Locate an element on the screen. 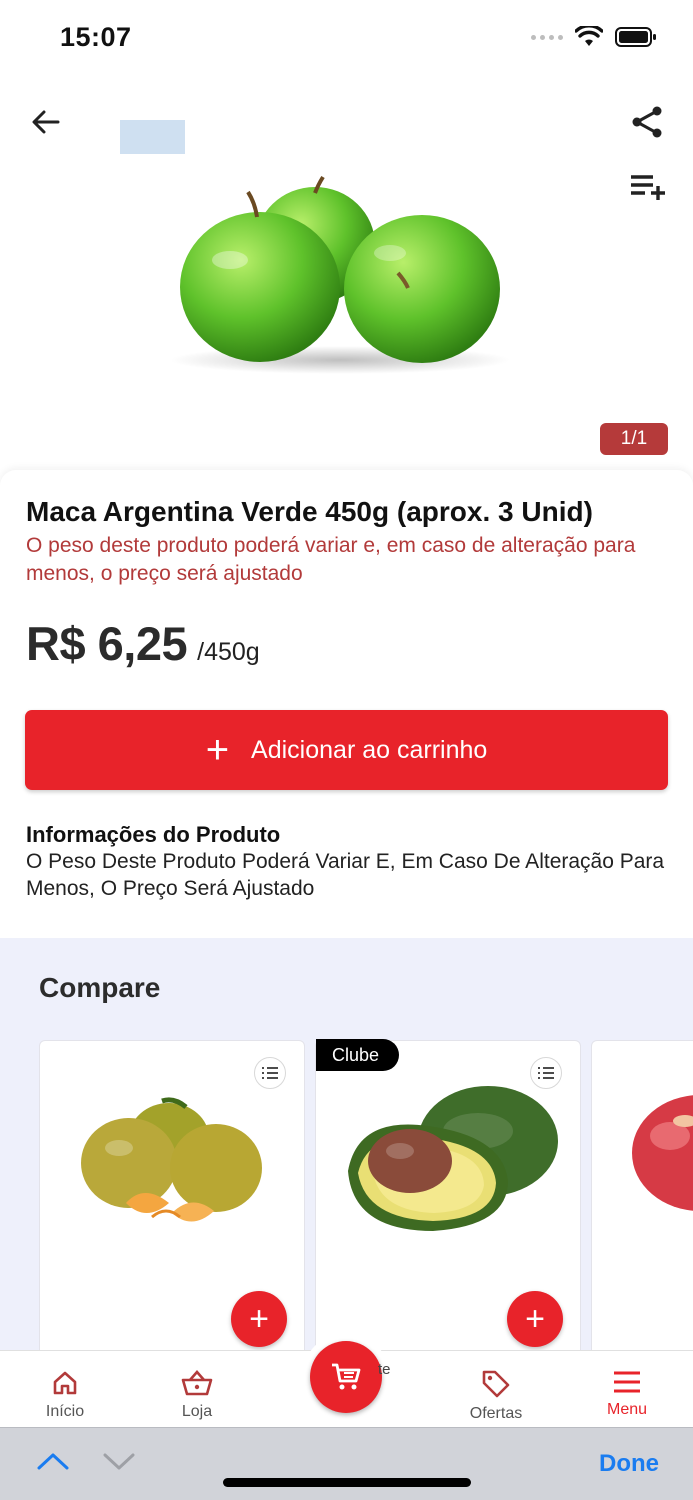 The height and width of the screenshot is (1500, 693). compare-title: Compare is located at coordinates (100, 987).